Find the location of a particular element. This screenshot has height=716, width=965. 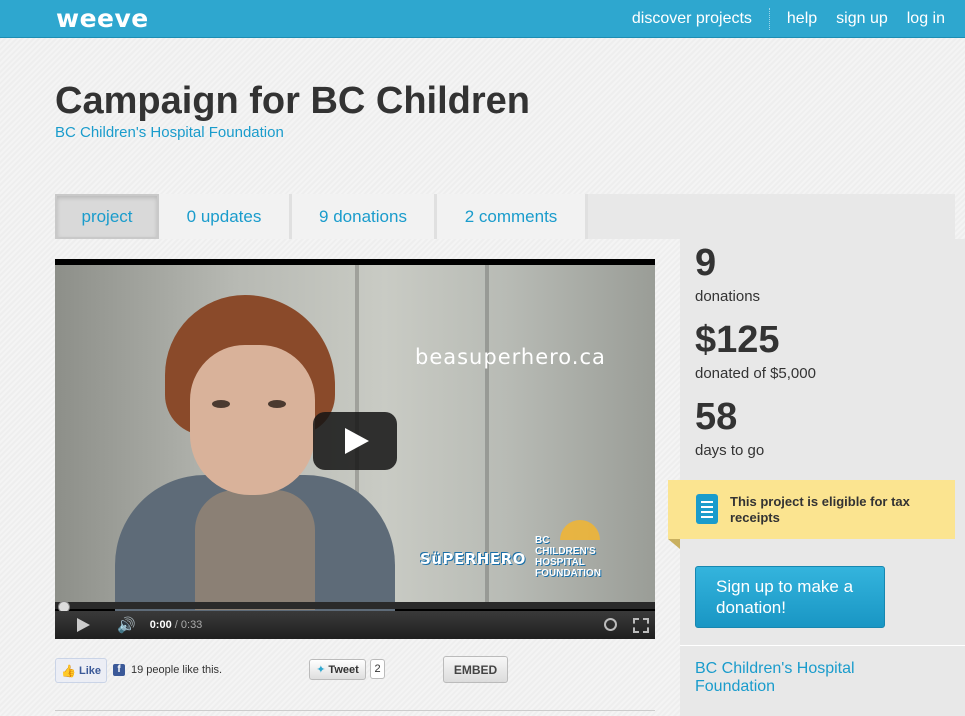

nav-discover-projects: discover projects is located at coordinates (692, 19).